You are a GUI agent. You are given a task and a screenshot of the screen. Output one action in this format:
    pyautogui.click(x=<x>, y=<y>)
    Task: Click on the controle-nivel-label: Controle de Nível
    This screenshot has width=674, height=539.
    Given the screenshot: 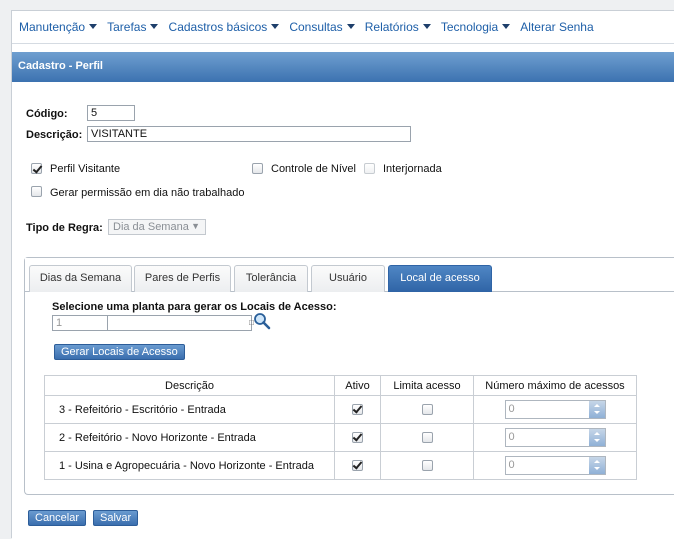 What is the action you would take?
    pyautogui.click(x=313, y=169)
    